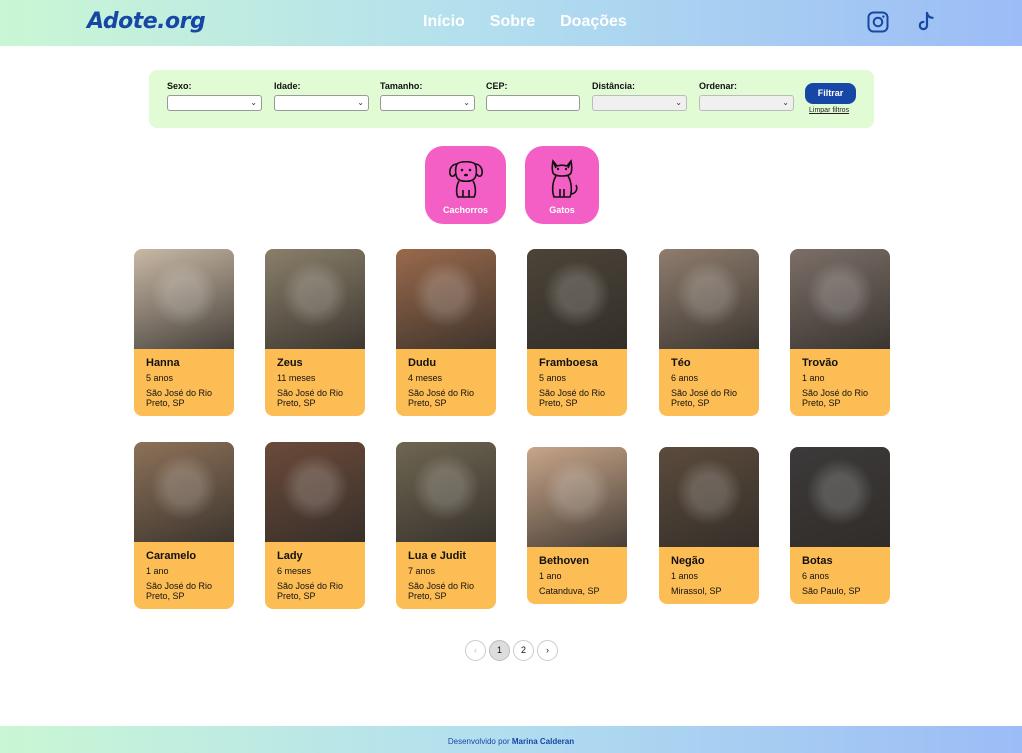 The height and width of the screenshot is (753, 1022). I want to click on pet-location: Mirassol, SP, so click(696, 591).